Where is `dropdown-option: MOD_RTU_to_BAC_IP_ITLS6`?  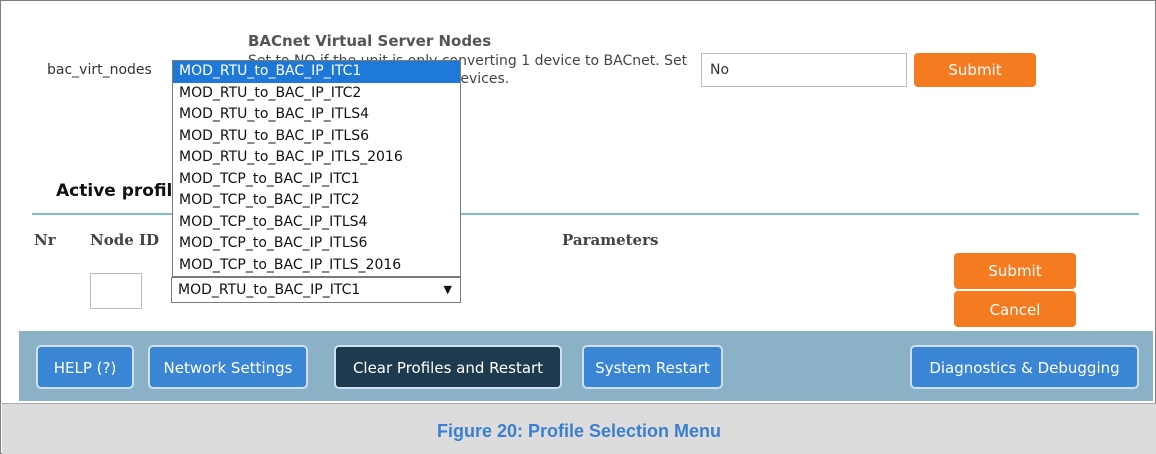
dropdown-option: MOD_RTU_to_BAC_IP_ITLS6 is located at coordinates (316, 137).